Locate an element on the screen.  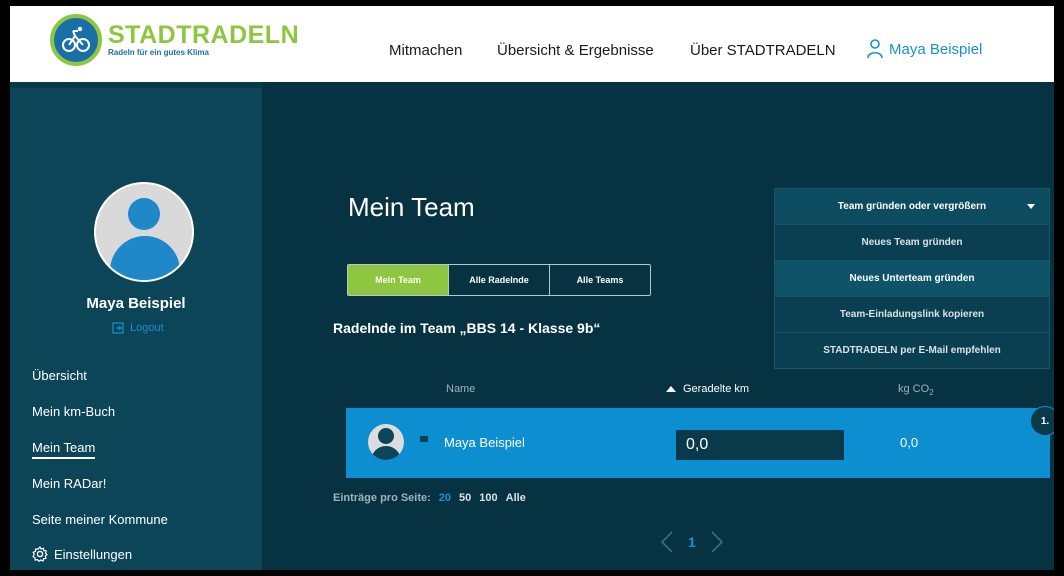
sidebar-item-label: Einstellungen is located at coordinates (93, 554).